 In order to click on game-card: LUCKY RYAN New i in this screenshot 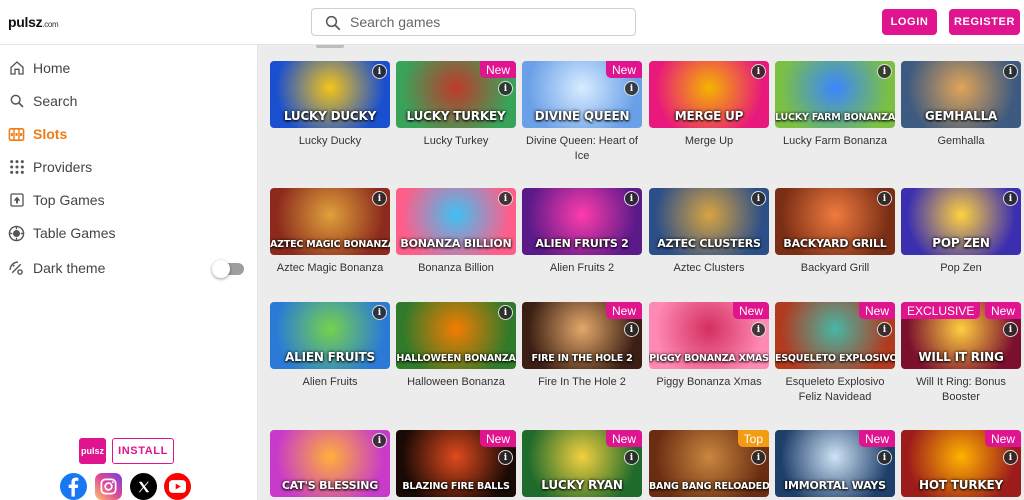, I will do `click(582, 465)`.